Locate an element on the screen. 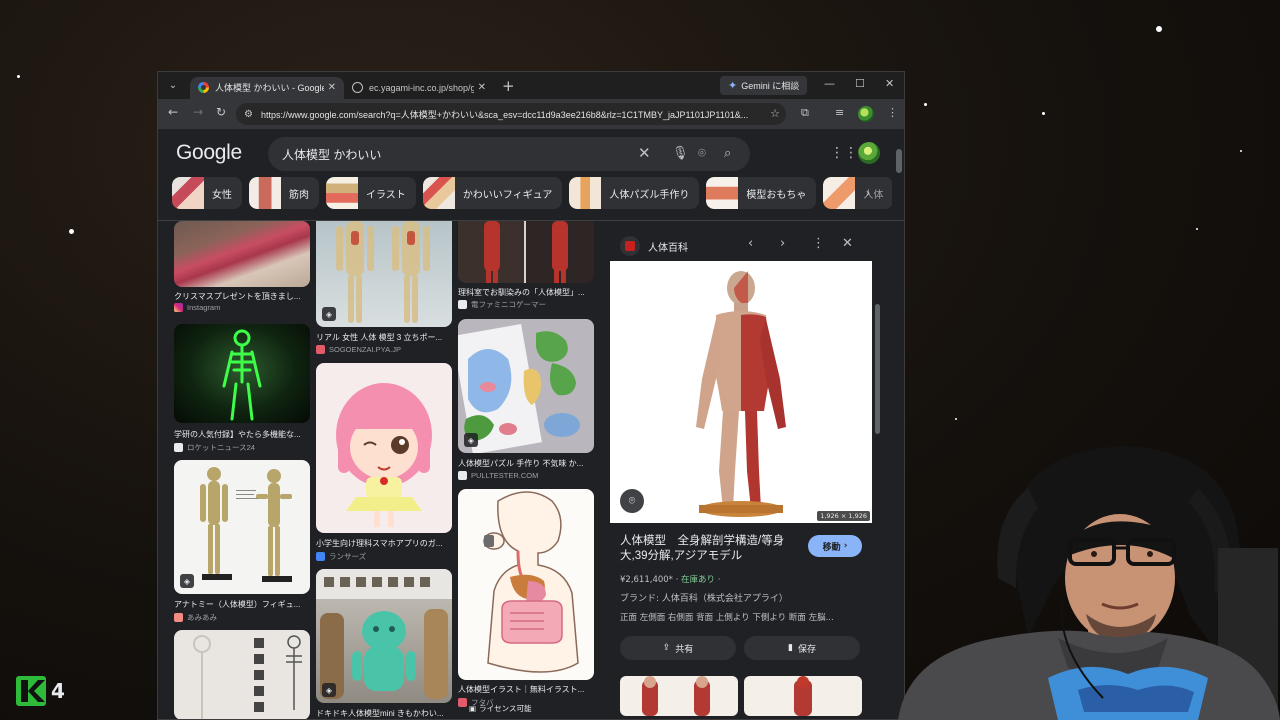 The height and width of the screenshot is (720, 1280). k-logo-icon is located at coordinates (31, 691).